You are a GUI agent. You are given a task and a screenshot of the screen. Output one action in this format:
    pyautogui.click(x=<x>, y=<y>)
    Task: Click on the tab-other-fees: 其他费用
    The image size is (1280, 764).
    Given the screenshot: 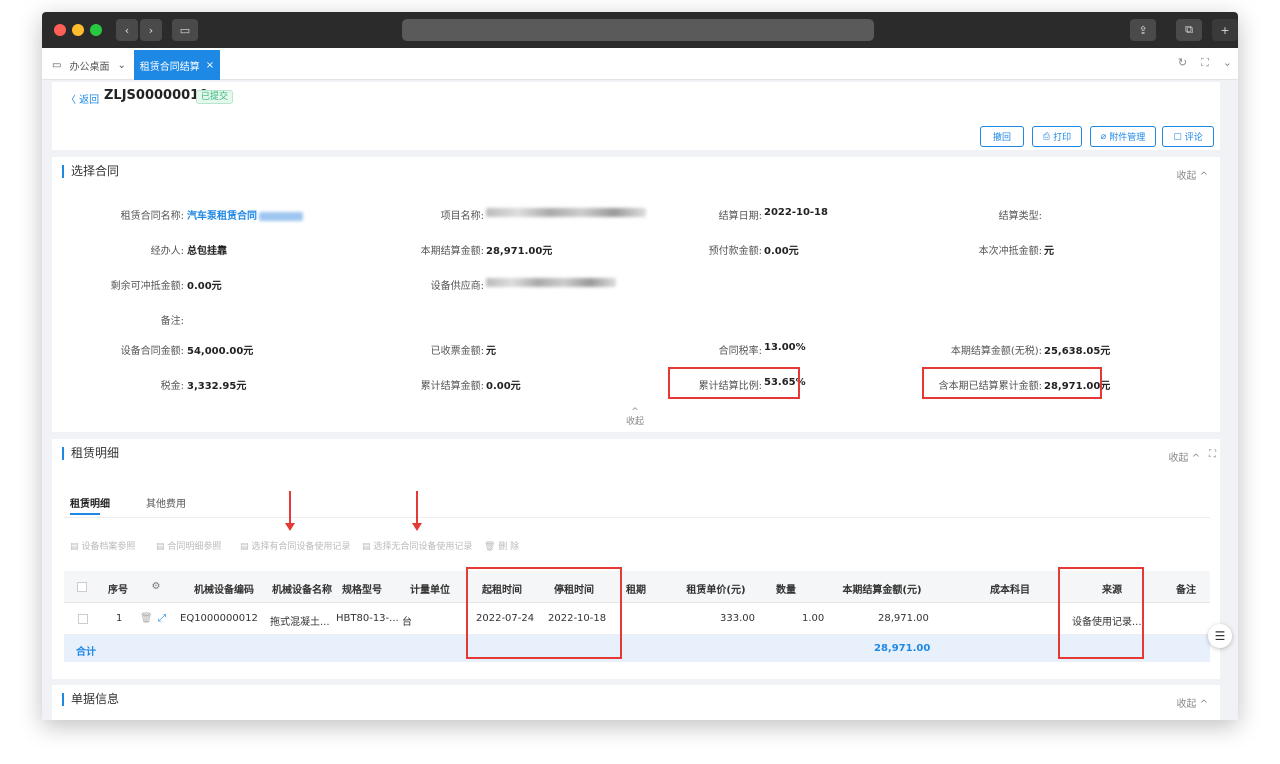 What is the action you would take?
    pyautogui.click(x=166, y=502)
    